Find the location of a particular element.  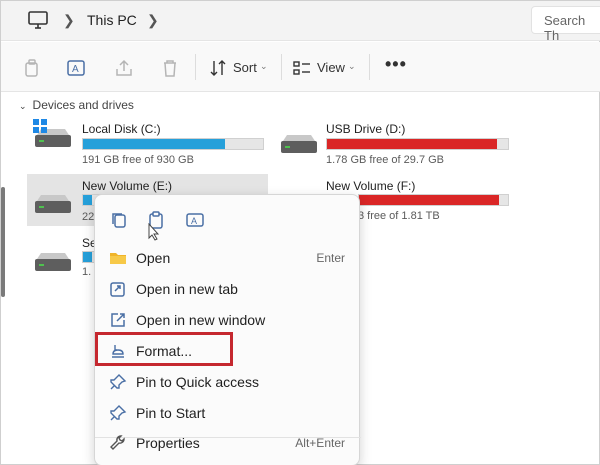

search-input: Search Th is located at coordinates (565, 24).